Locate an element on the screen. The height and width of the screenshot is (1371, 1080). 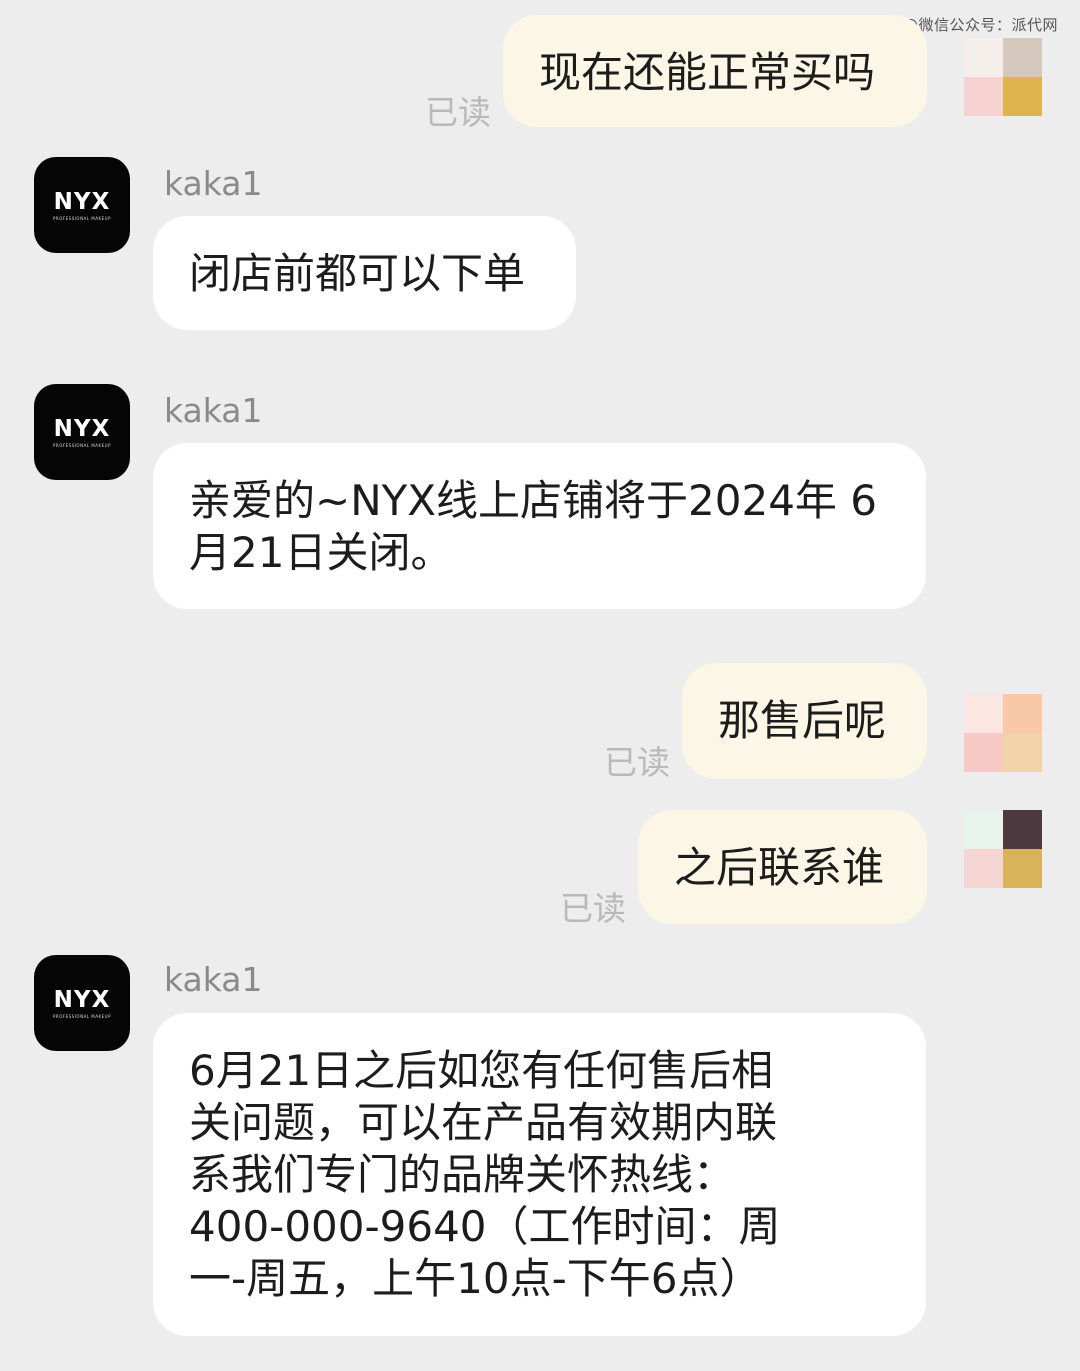
message-line: 一-周五，上午10点-下午6点） is located at coordinates (475, 1278).